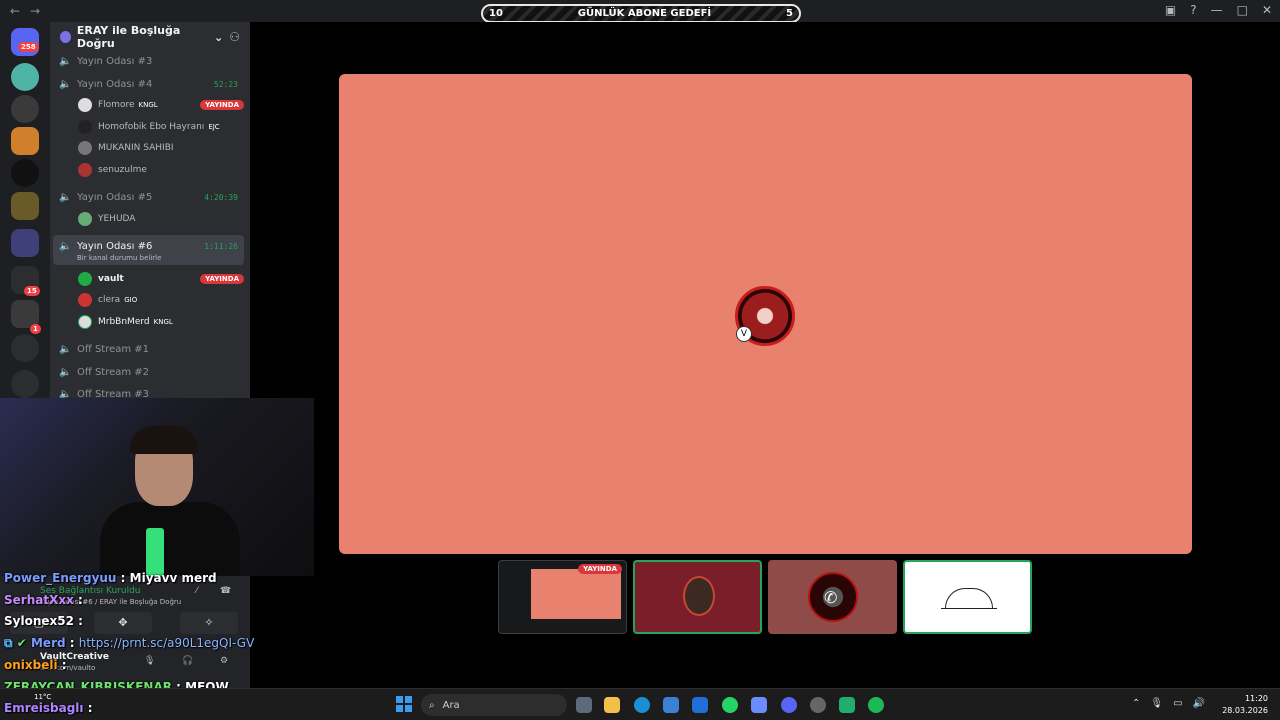 The height and width of the screenshot is (720, 1280). I want to click on discord-icon, so click(789, 705).